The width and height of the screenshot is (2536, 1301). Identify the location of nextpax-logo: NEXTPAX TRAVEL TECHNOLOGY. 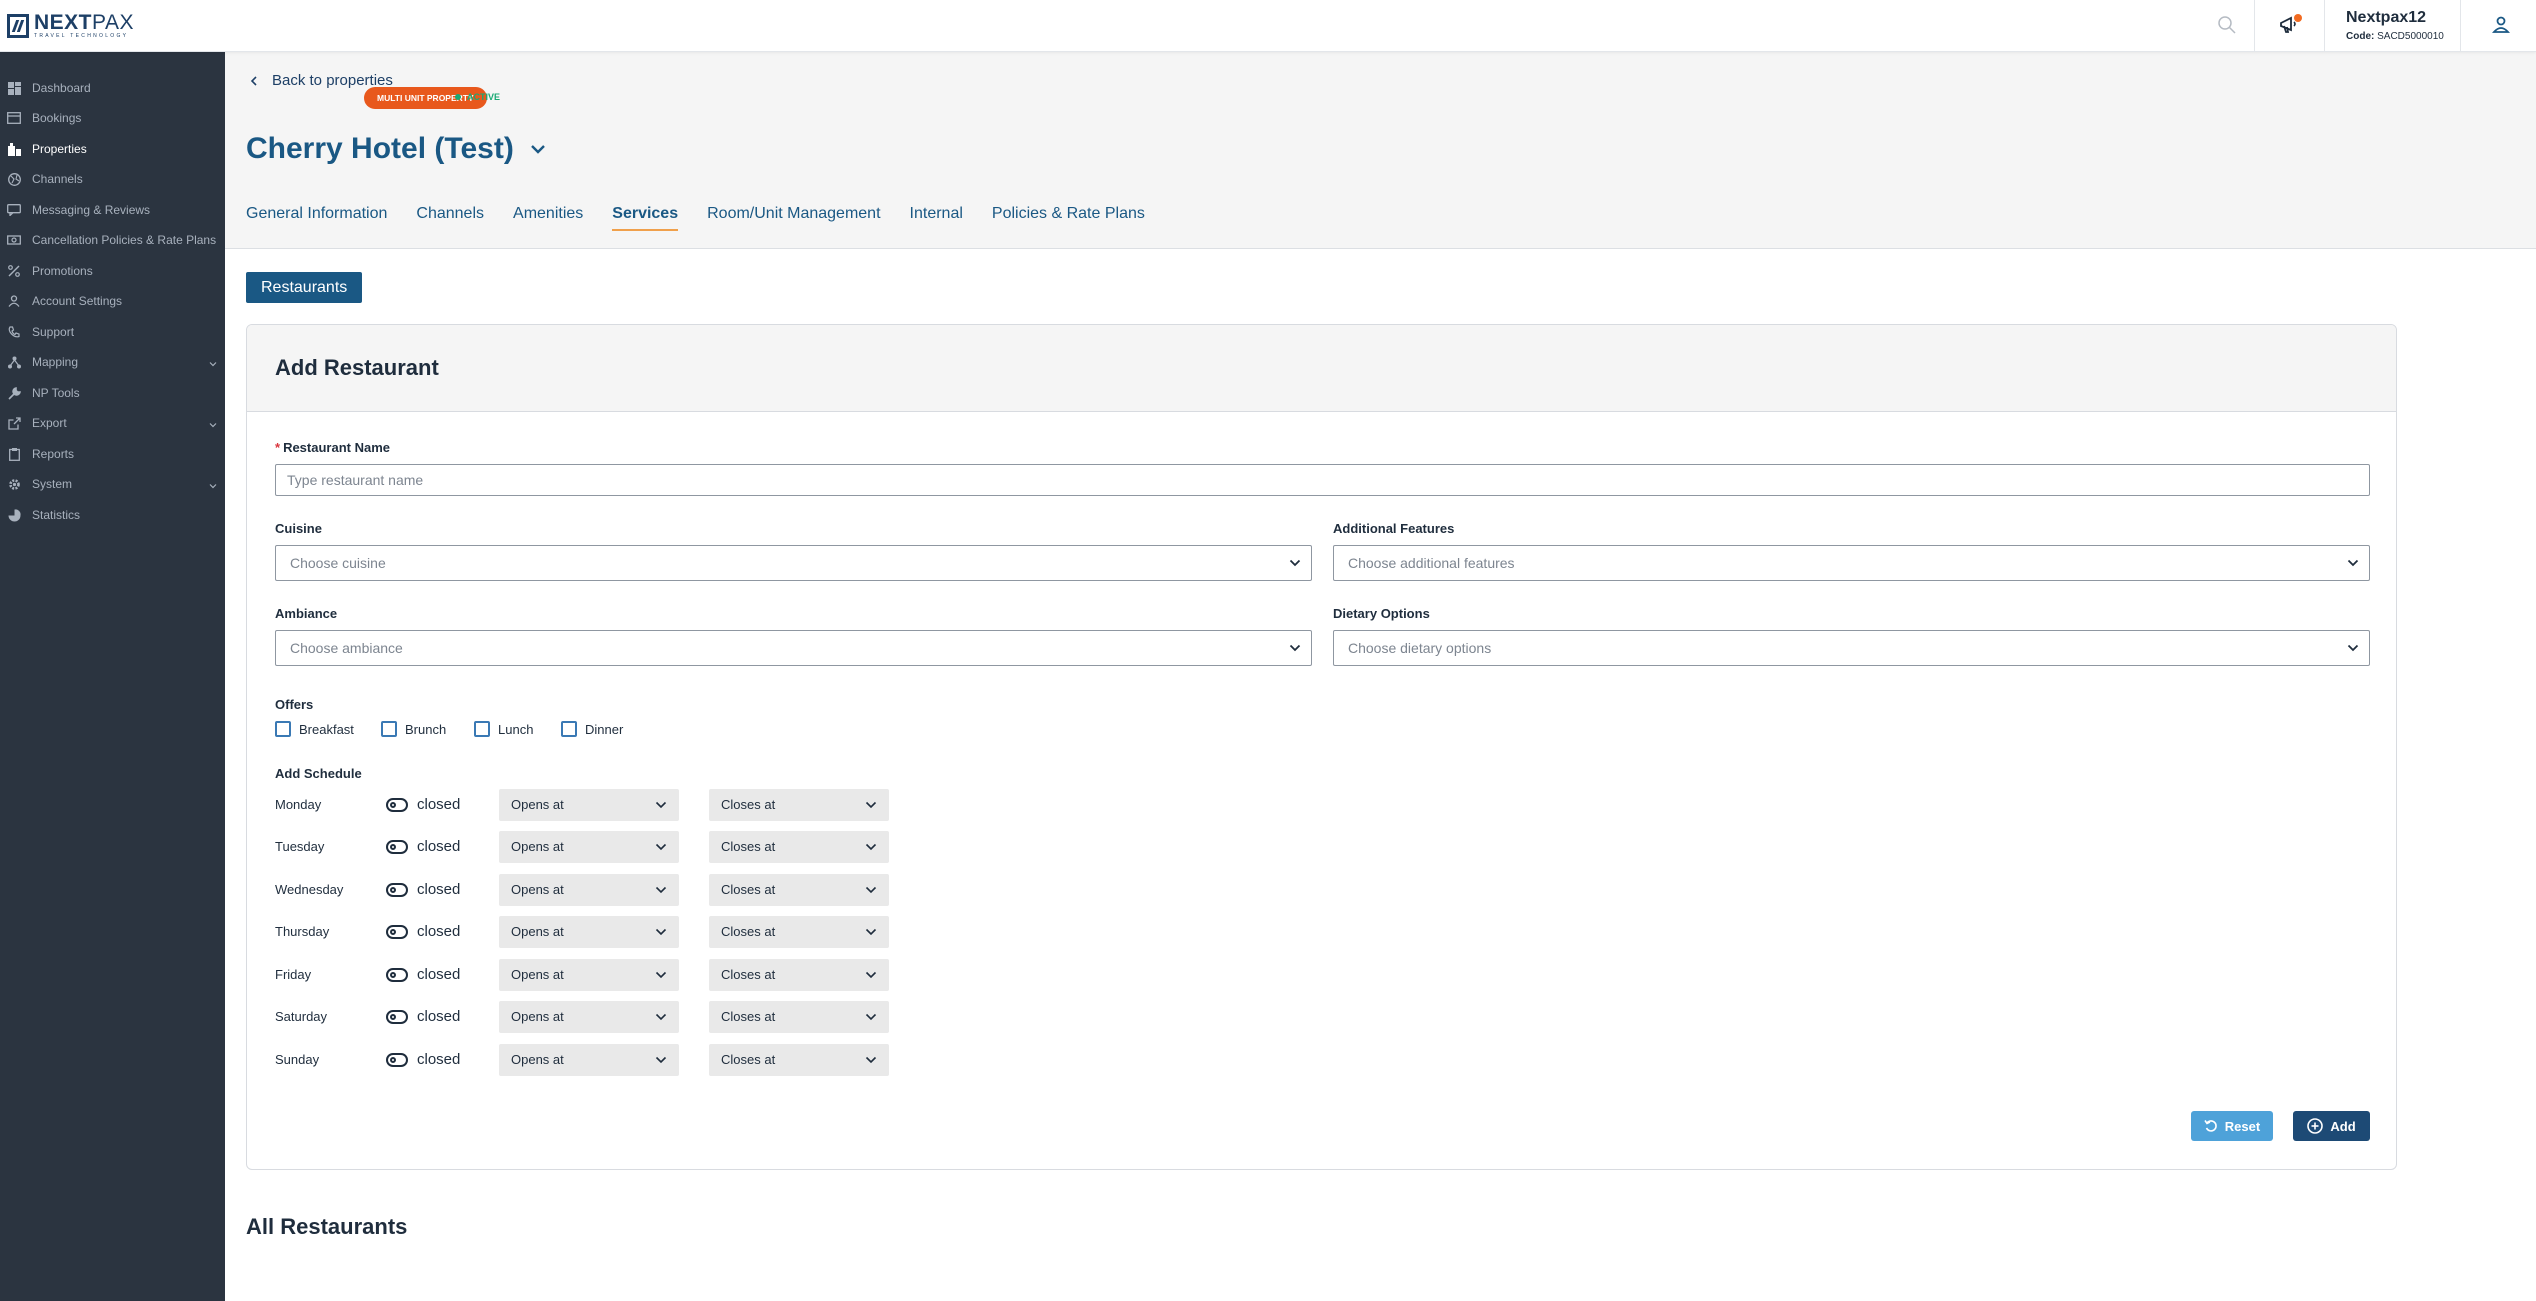
(70, 25).